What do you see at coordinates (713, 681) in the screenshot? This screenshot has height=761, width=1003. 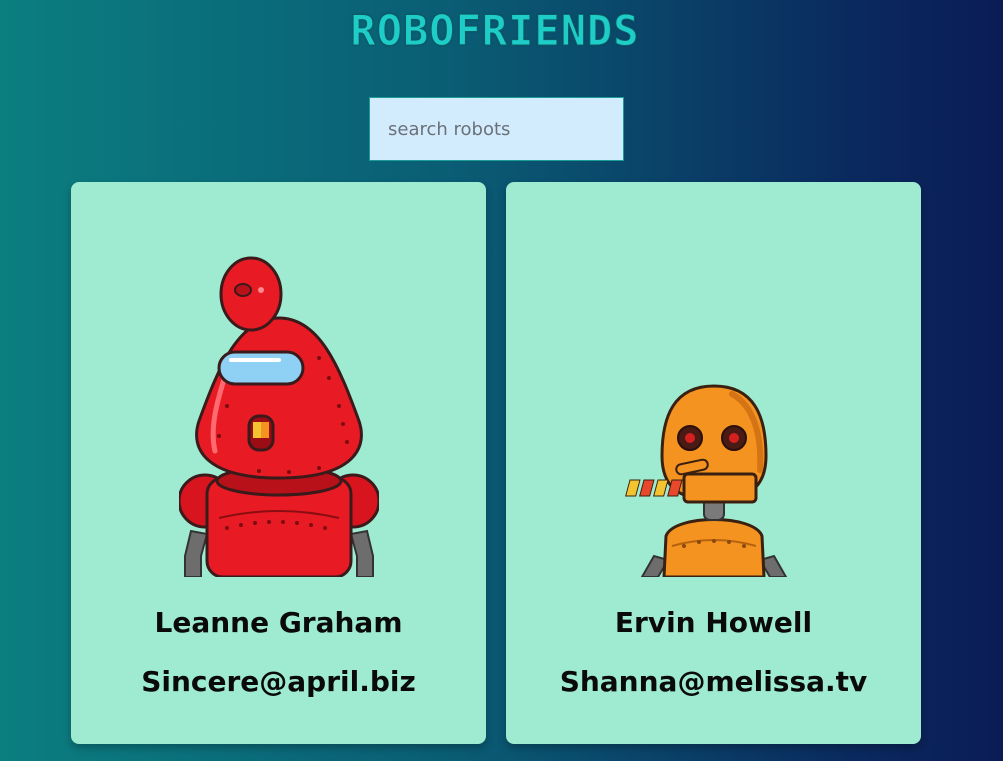 I see `robot-email: Shanna@melissa.tv` at bounding box center [713, 681].